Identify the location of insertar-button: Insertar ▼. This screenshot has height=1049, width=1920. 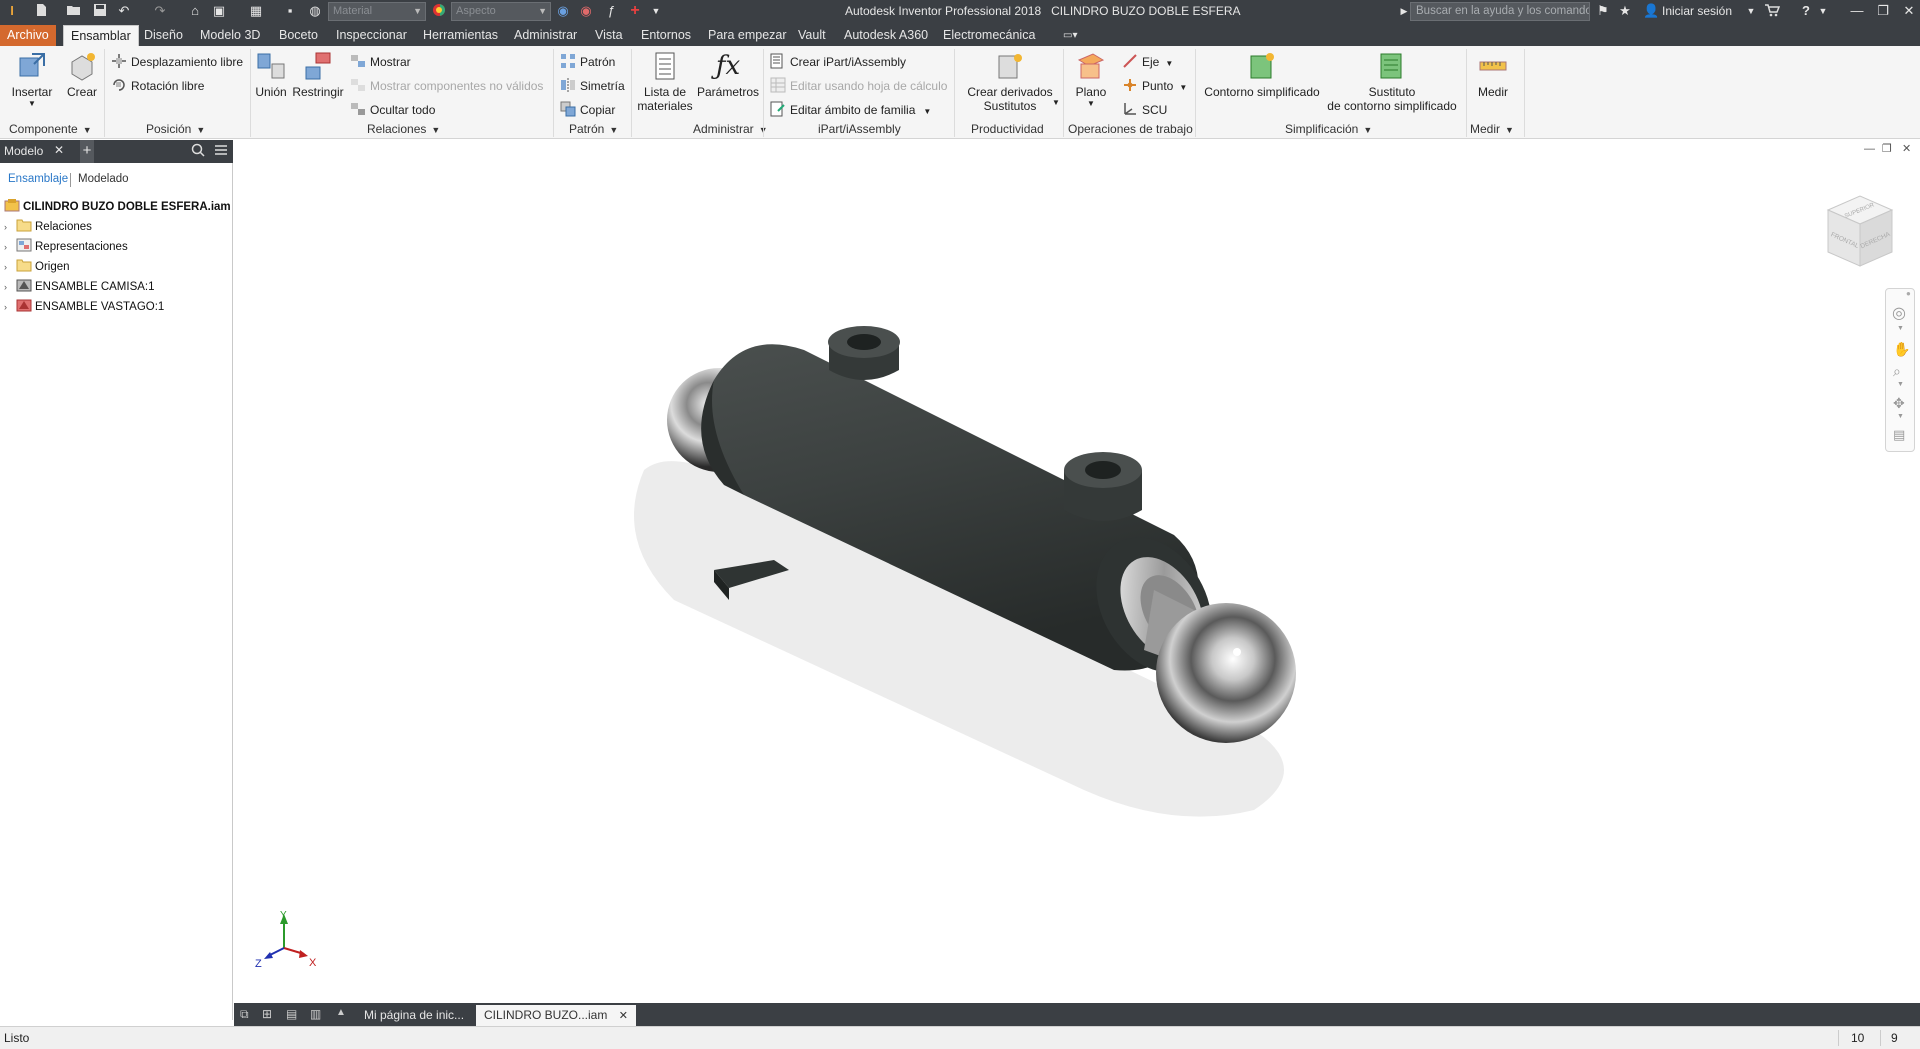
(32, 79).